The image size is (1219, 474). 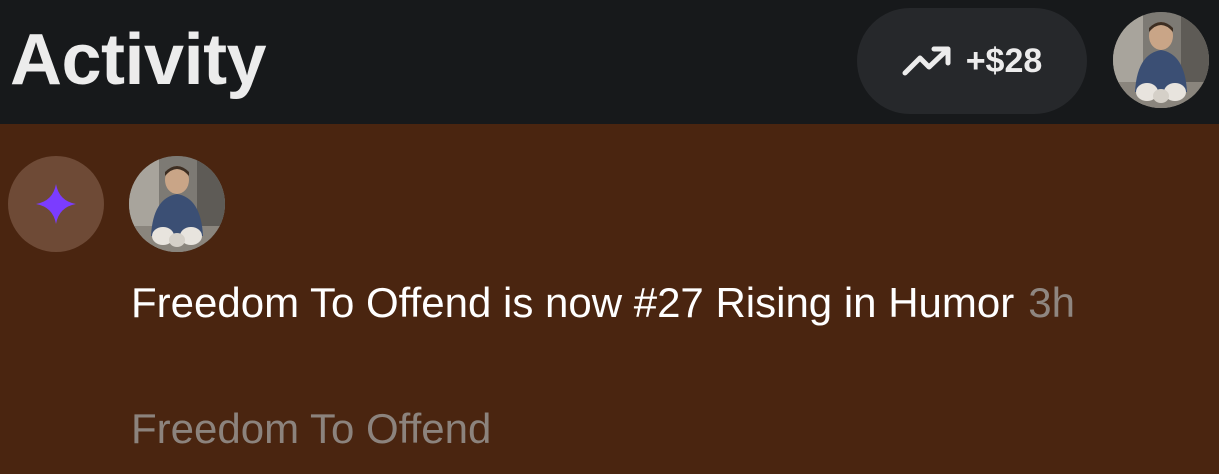 What do you see at coordinates (138, 60) in the screenshot?
I see `page-title: Activity` at bounding box center [138, 60].